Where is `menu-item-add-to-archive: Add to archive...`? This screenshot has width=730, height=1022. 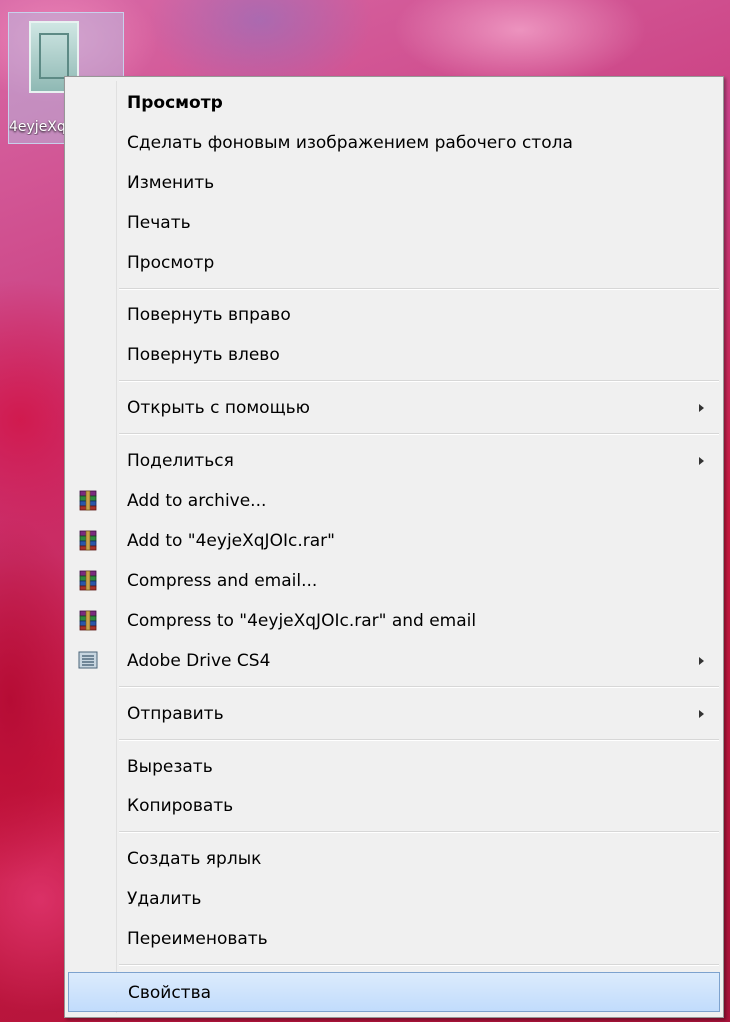
menu-item-add-to-archive: Add to archive... is located at coordinates (394, 501).